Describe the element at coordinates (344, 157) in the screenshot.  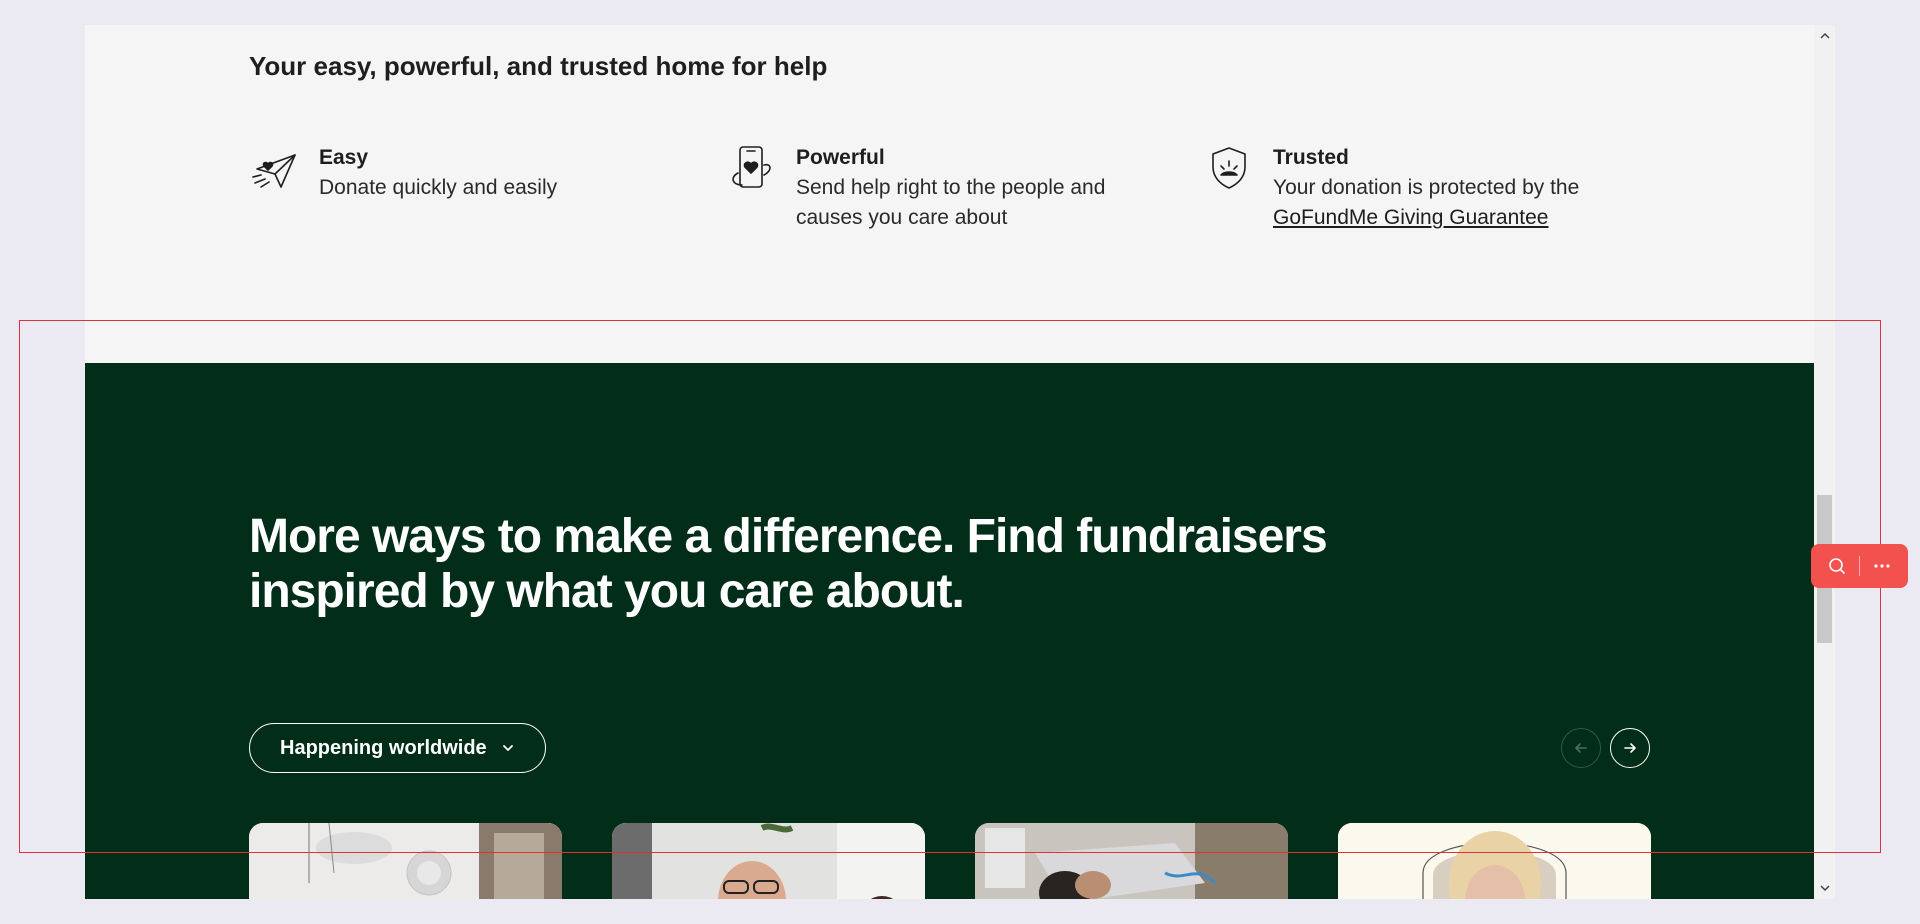
I see `feature-easy-title: Easy` at that location.